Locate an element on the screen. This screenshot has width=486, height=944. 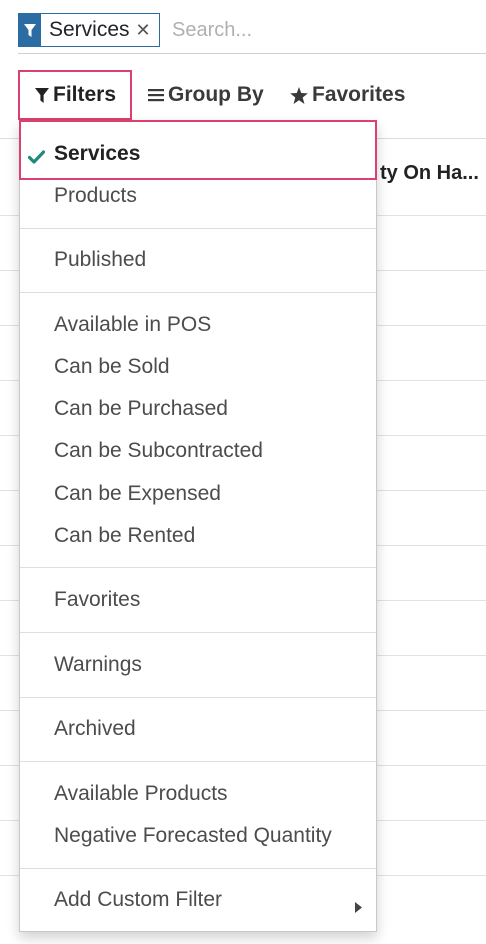
filter-option-products: Products is located at coordinates (198, 196).